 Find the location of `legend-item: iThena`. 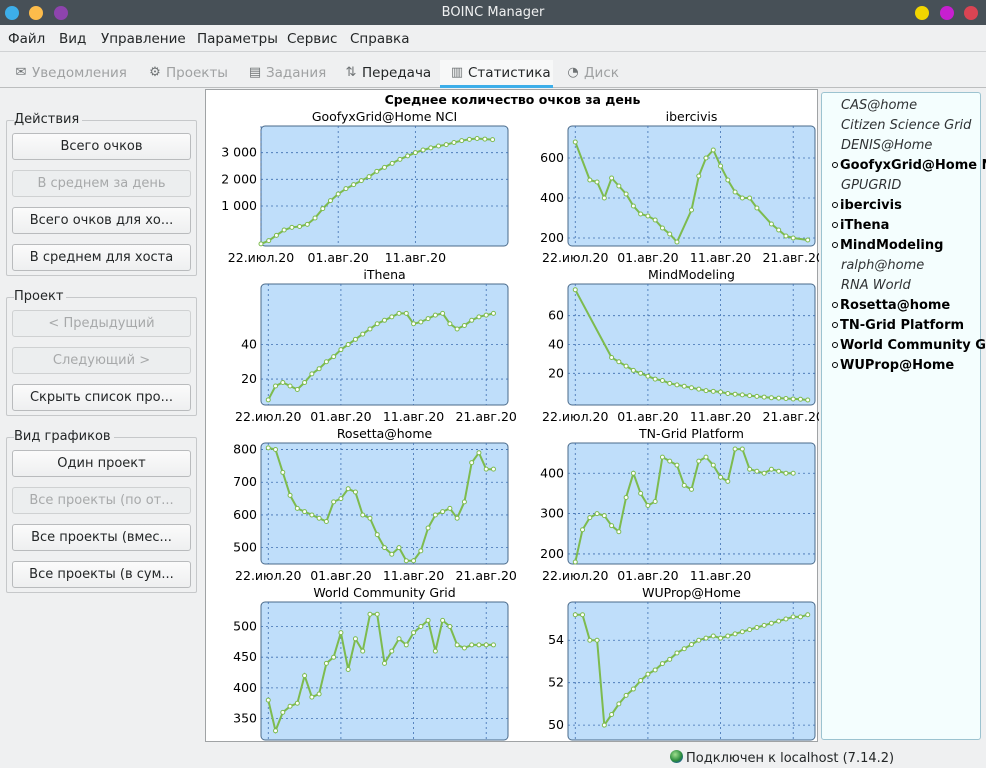

legend-item: iThena is located at coordinates (860, 225).